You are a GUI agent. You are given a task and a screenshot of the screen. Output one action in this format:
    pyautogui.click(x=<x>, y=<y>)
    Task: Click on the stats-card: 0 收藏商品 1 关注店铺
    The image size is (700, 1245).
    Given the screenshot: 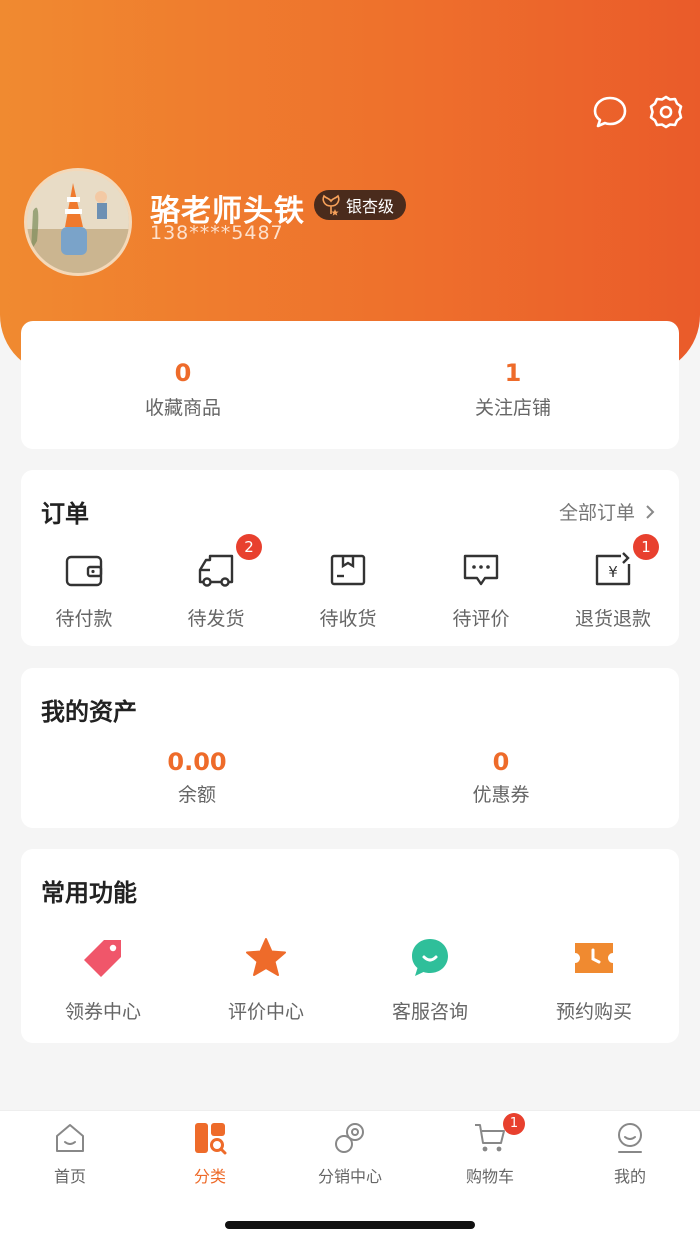 What is the action you would take?
    pyautogui.click(x=350, y=385)
    